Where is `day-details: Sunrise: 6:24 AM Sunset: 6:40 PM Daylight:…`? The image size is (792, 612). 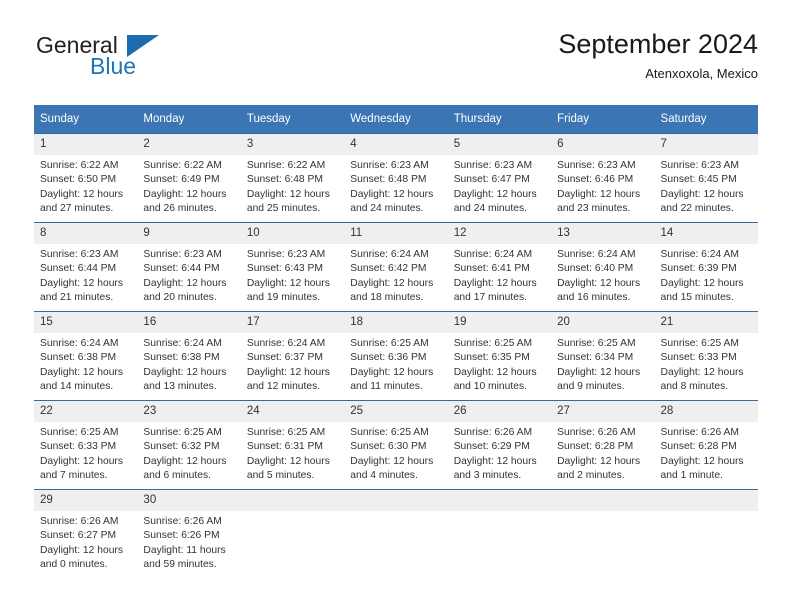 day-details: Sunrise: 6:24 AM Sunset: 6:40 PM Daylight:… is located at coordinates (602, 275).